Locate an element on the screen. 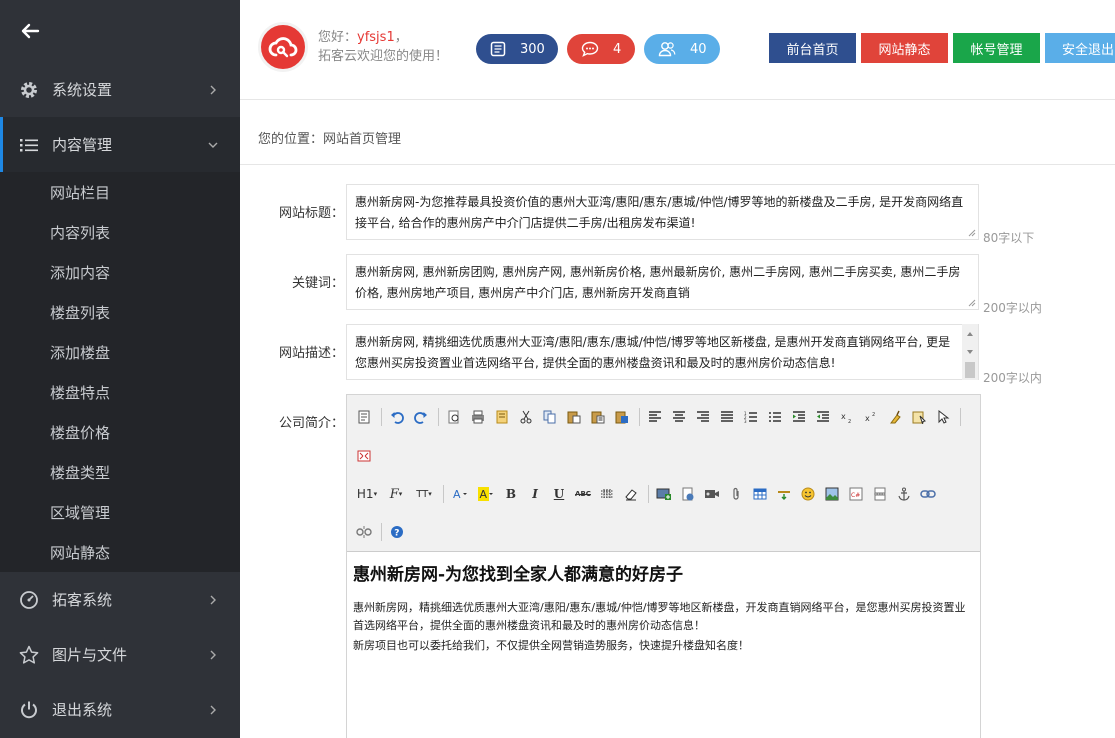 Image resolution: width=1115 pixels, height=738 pixels. stat-messages: 4 is located at coordinates (601, 49).